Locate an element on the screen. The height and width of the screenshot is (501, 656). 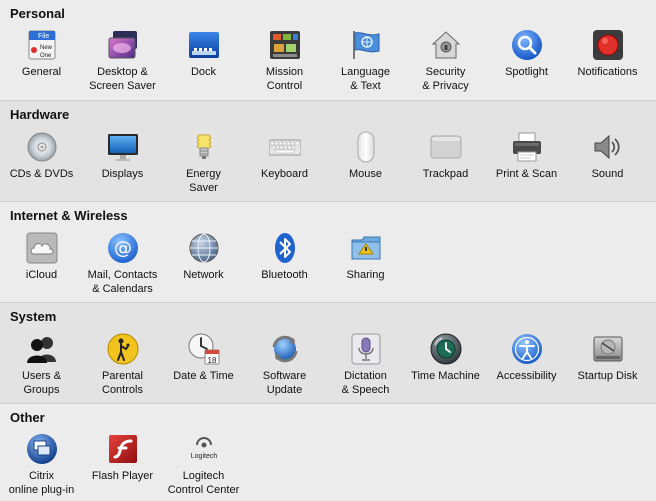
pref-general: File New One General is located at coordinates (41, 54).